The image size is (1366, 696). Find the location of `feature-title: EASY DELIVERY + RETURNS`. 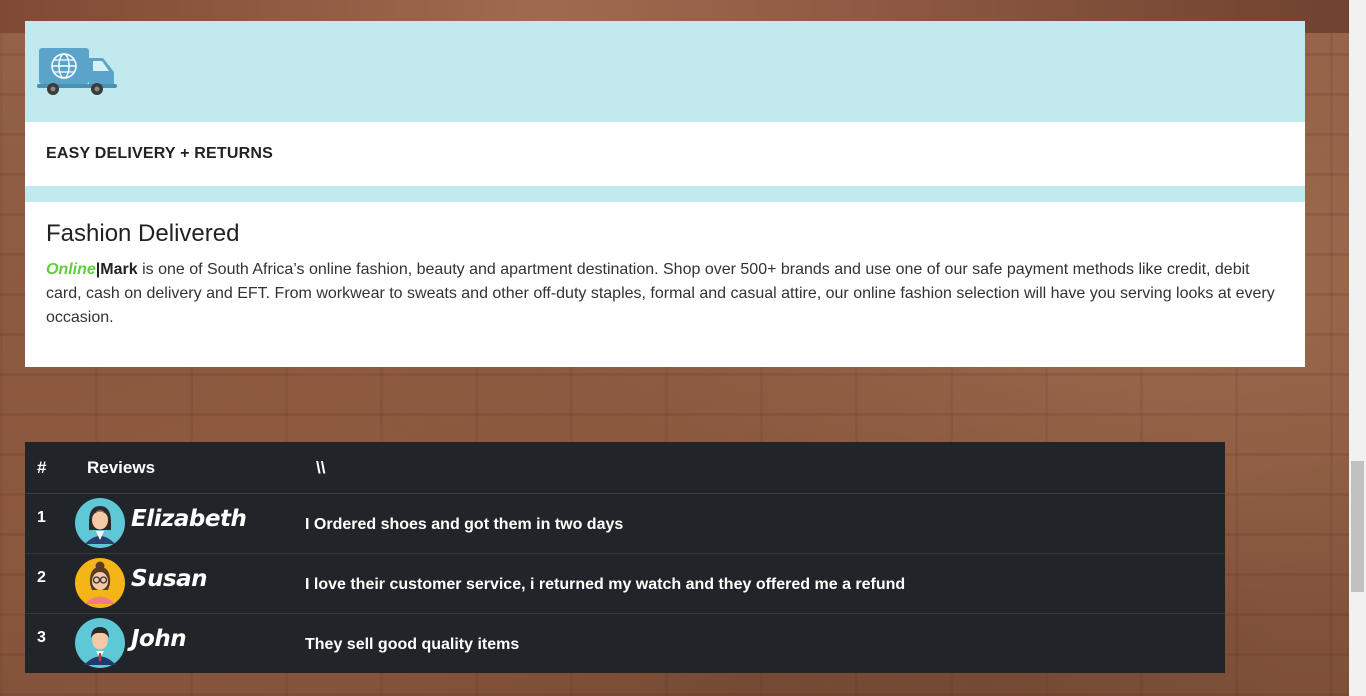

feature-title: EASY DELIVERY + RETURNS is located at coordinates (160, 153).